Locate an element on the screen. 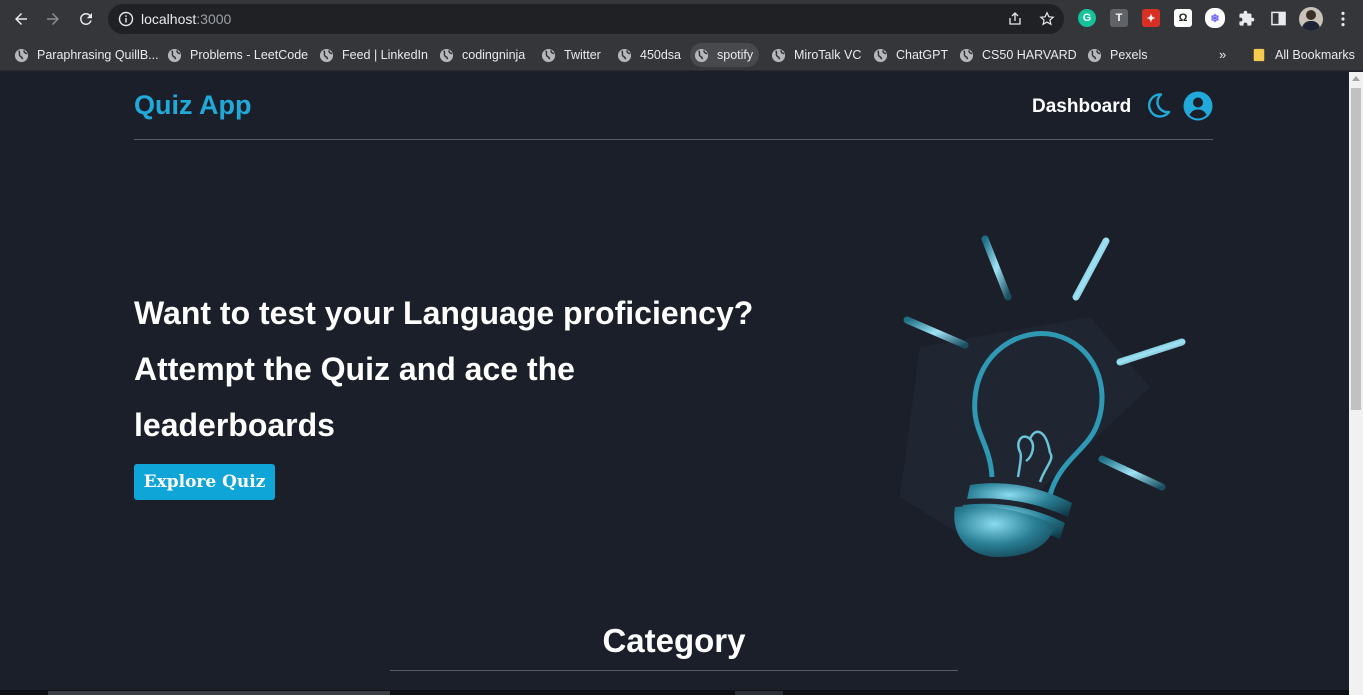 The image size is (1363, 695). reload-button is located at coordinates (86, 19).